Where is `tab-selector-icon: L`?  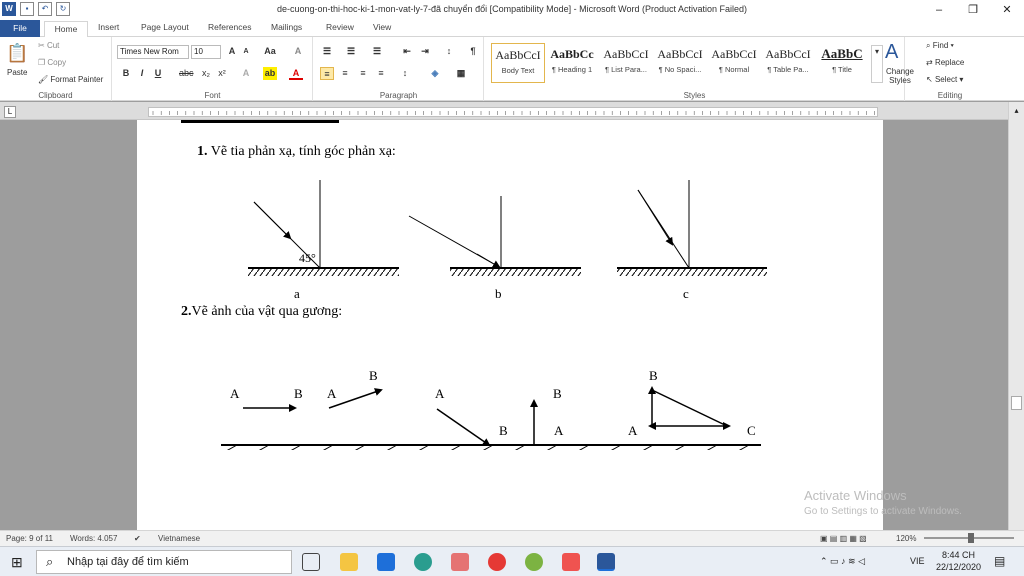 tab-selector-icon: L is located at coordinates (10, 112).